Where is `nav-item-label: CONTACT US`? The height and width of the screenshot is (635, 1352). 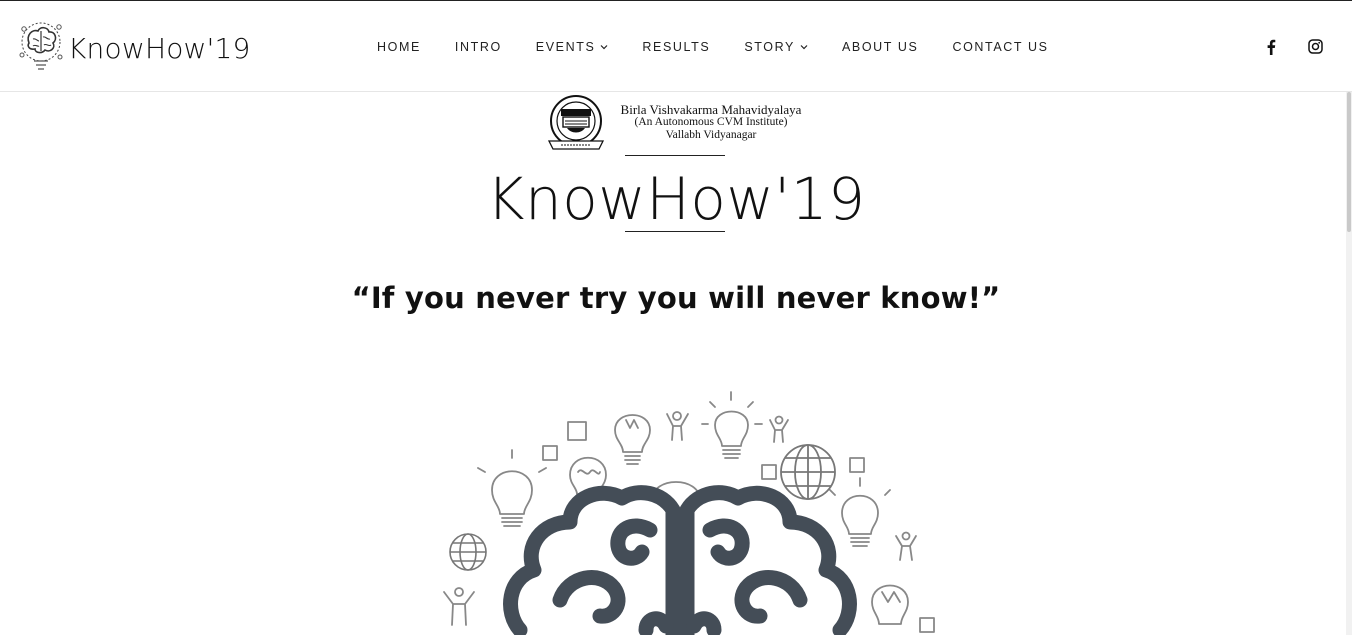
nav-item-label: CONTACT US is located at coordinates (1000, 46).